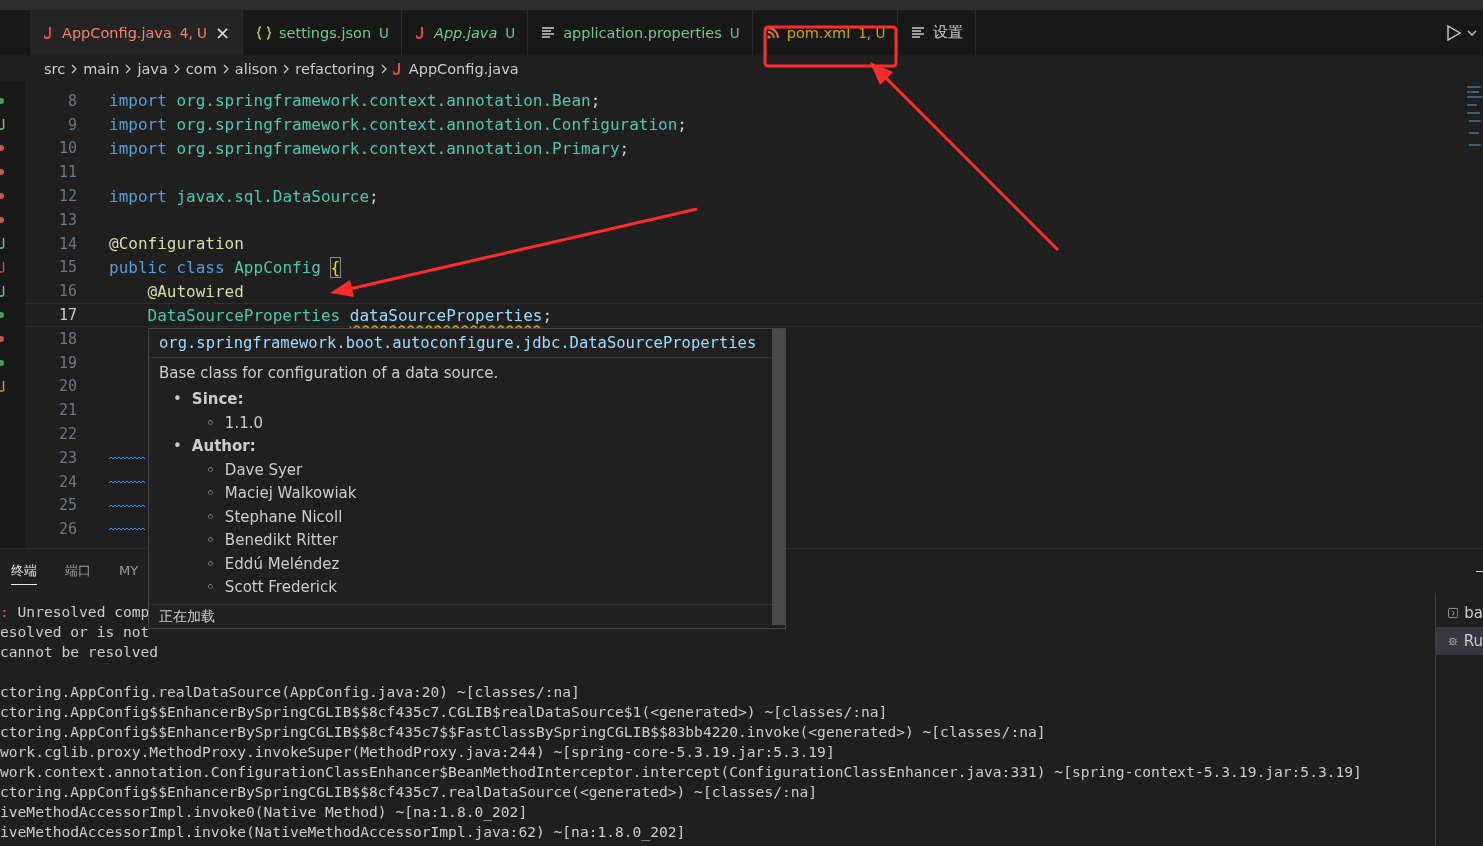 The image size is (1483, 846). Describe the element at coordinates (460, 343) in the screenshot. I see `hover-signature: org.springframework.boot.autoconfigure.jdbc.DataSourceProperties` at that location.